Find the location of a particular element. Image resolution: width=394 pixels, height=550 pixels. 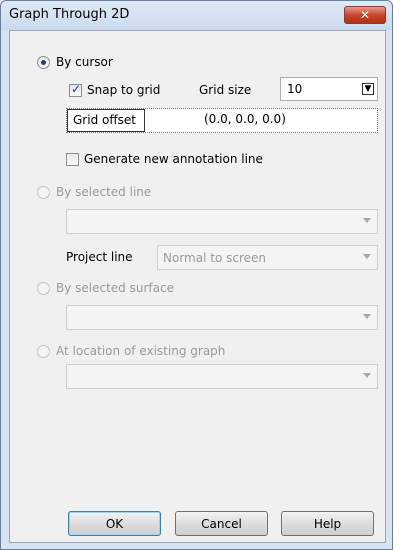

grid-size-label: Grid size is located at coordinates (225, 90).